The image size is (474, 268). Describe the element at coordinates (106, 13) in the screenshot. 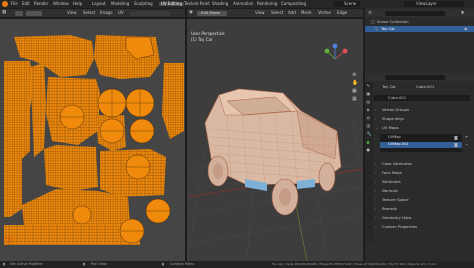

I see `uv-menu-image: Image` at that location.